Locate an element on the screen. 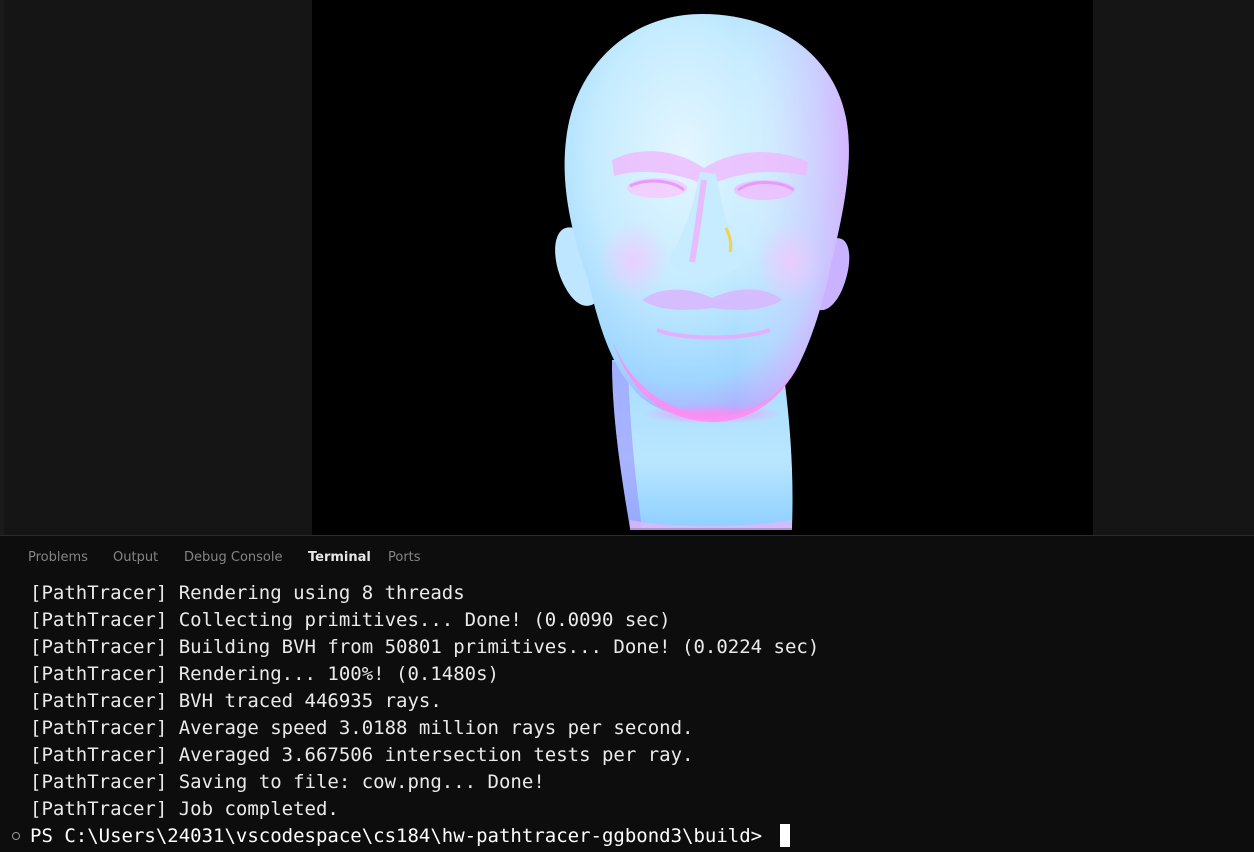  tab-output: Output is located at coordinates (135, 557).